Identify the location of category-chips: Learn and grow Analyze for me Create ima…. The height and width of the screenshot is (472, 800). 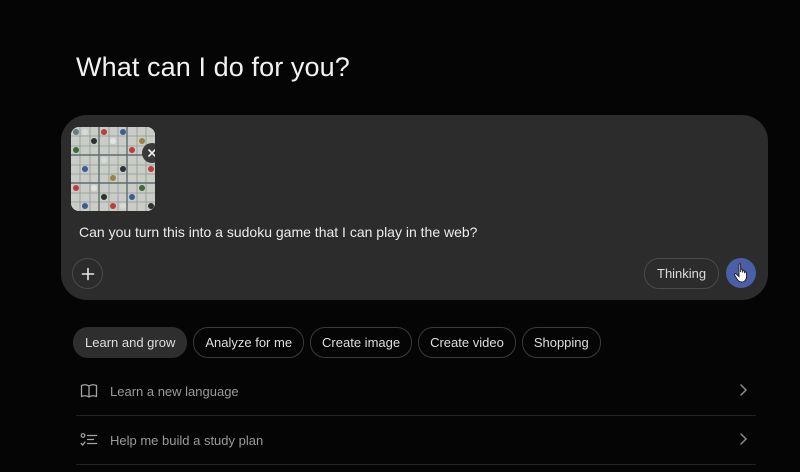
(337, 342).